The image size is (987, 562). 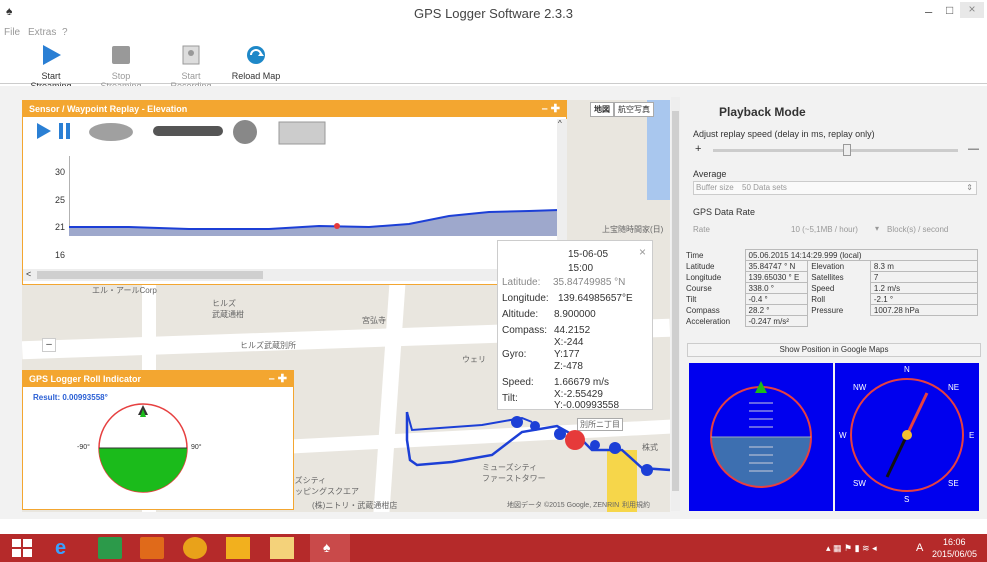 I want to click on rate-select: 10 (~5,1MB / hour), so click(x=824, y=229).